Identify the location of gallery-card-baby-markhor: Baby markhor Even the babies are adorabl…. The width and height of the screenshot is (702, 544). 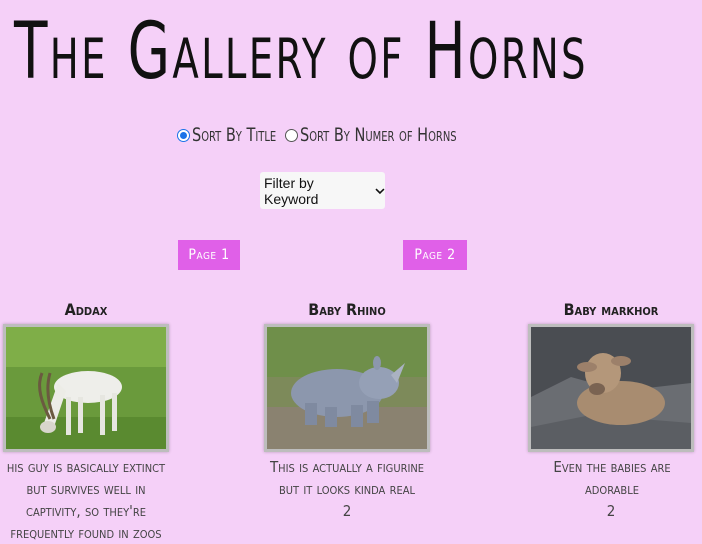
(611, 410).